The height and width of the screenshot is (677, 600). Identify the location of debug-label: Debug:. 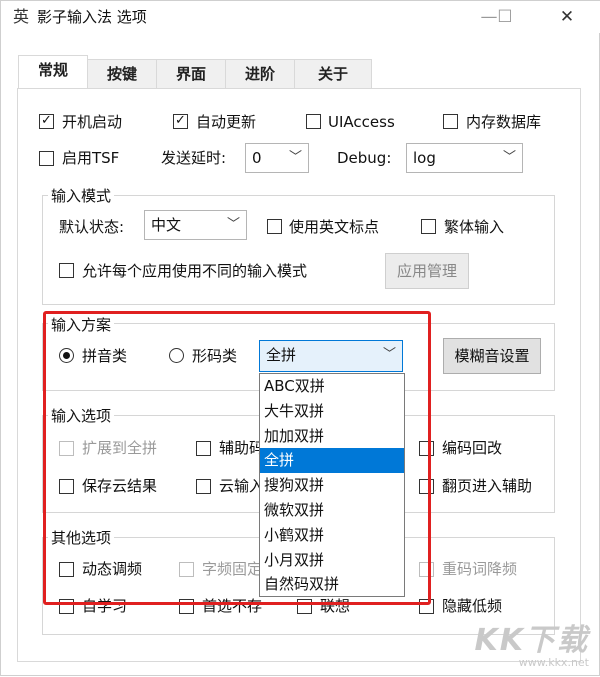
(364, 158).